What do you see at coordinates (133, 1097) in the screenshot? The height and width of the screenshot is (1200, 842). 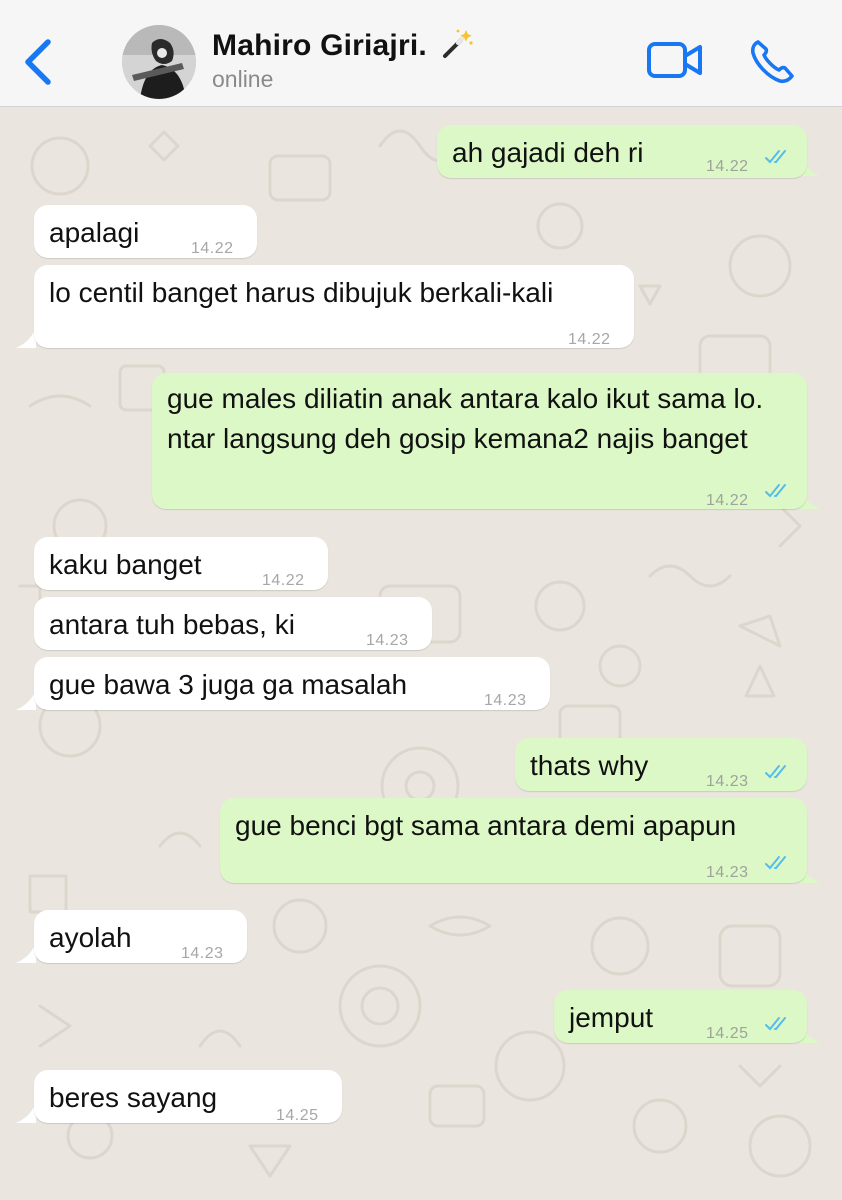 I see `message-text: beres sayang` at bounding box center [133, 1097].